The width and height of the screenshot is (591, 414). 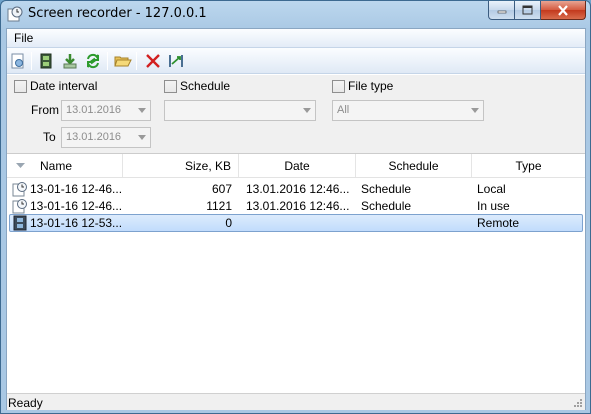 What do you see at coordinates (94, 137) in the screenshot?
I see `to-date-value: 13.01.2016` at bounding box center [94, 137].